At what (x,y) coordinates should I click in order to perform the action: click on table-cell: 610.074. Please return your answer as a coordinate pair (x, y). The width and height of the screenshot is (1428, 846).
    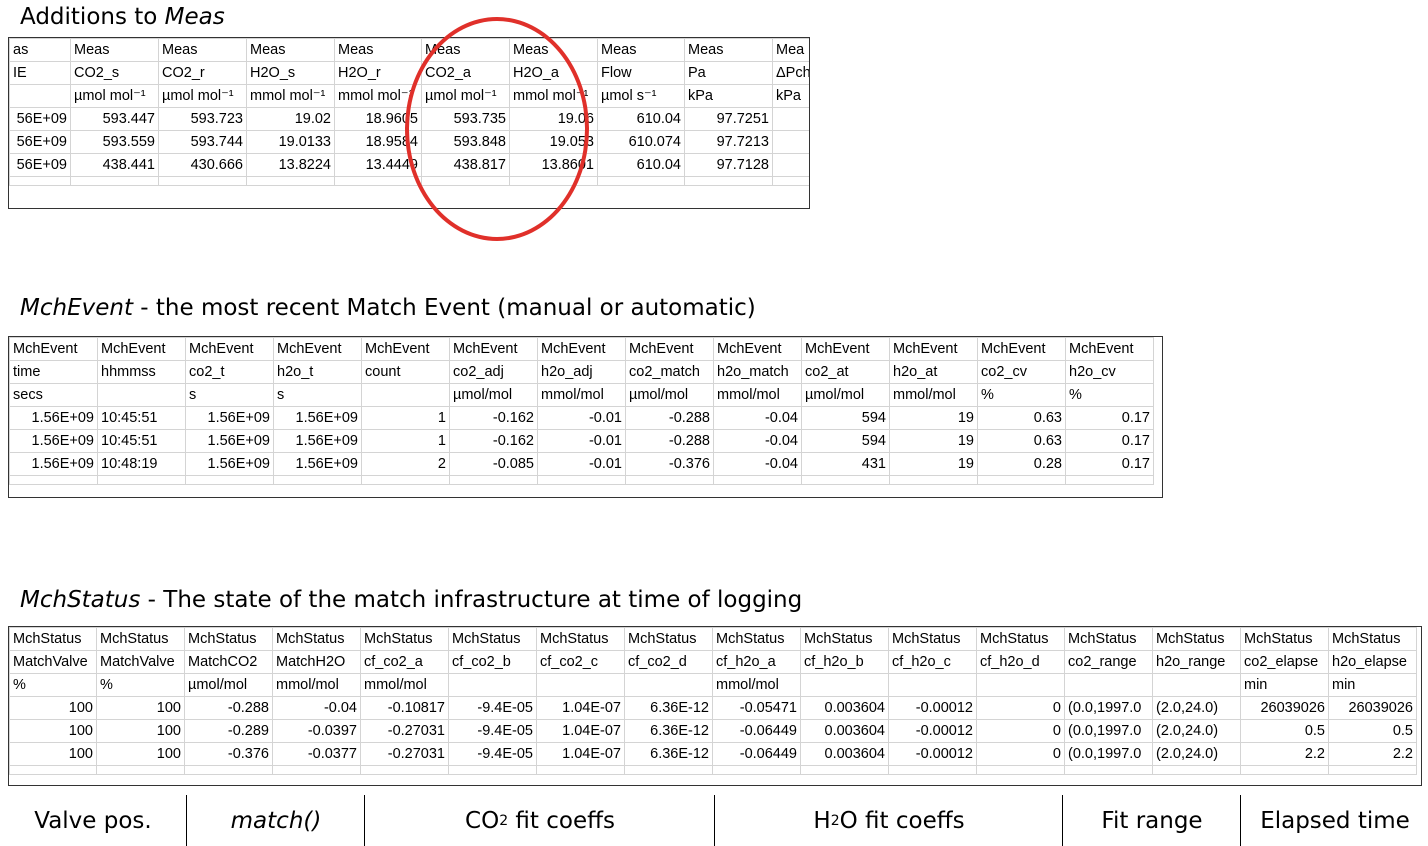
    Looking at the image, I should click on (641, 142).